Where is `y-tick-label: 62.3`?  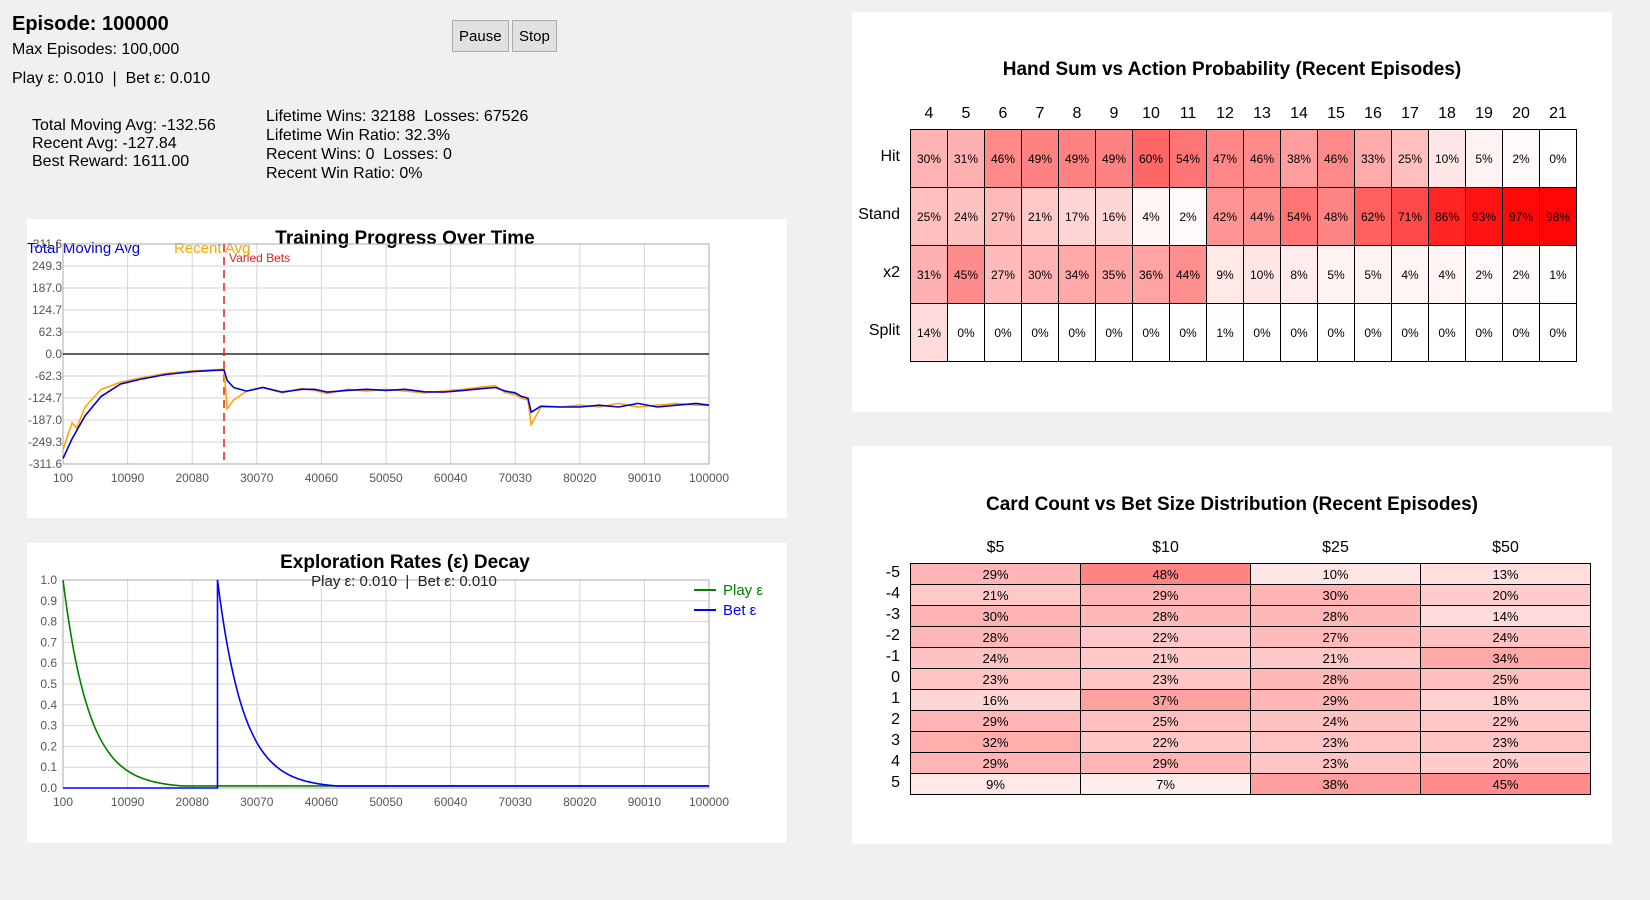 y-tick-label: 62.3 is located at coordinates (51, 332).